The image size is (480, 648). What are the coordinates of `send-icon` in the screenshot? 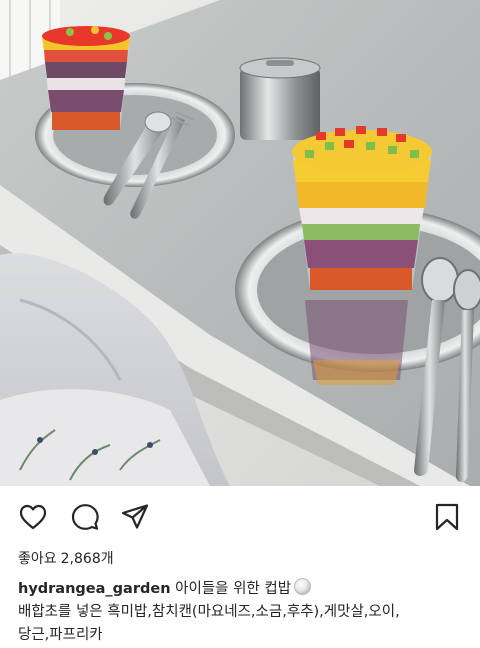 It's located at (135, 517).